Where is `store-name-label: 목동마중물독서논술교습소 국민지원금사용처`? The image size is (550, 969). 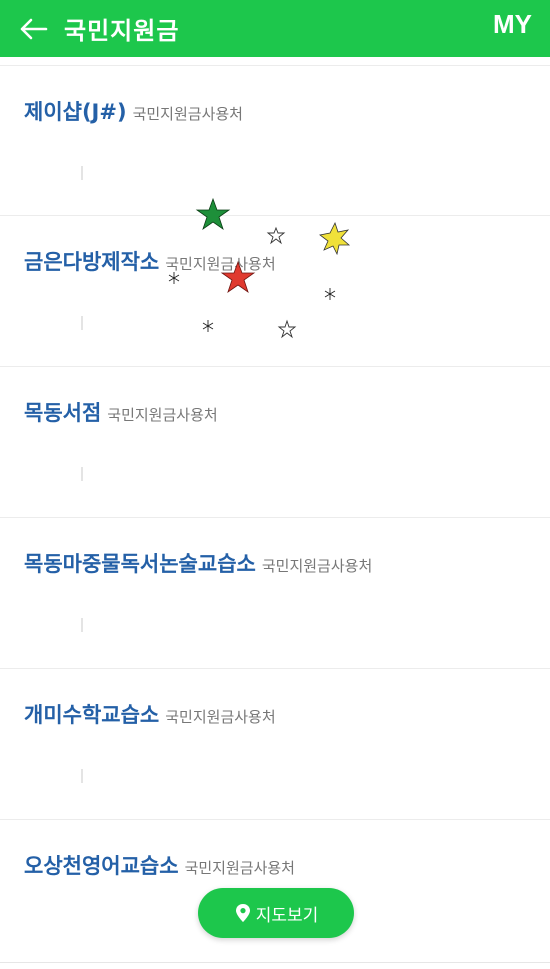 store-name-label: 목동마중물독서논술교습소 국민지원금사용처 is located at coordinates (198, 563).